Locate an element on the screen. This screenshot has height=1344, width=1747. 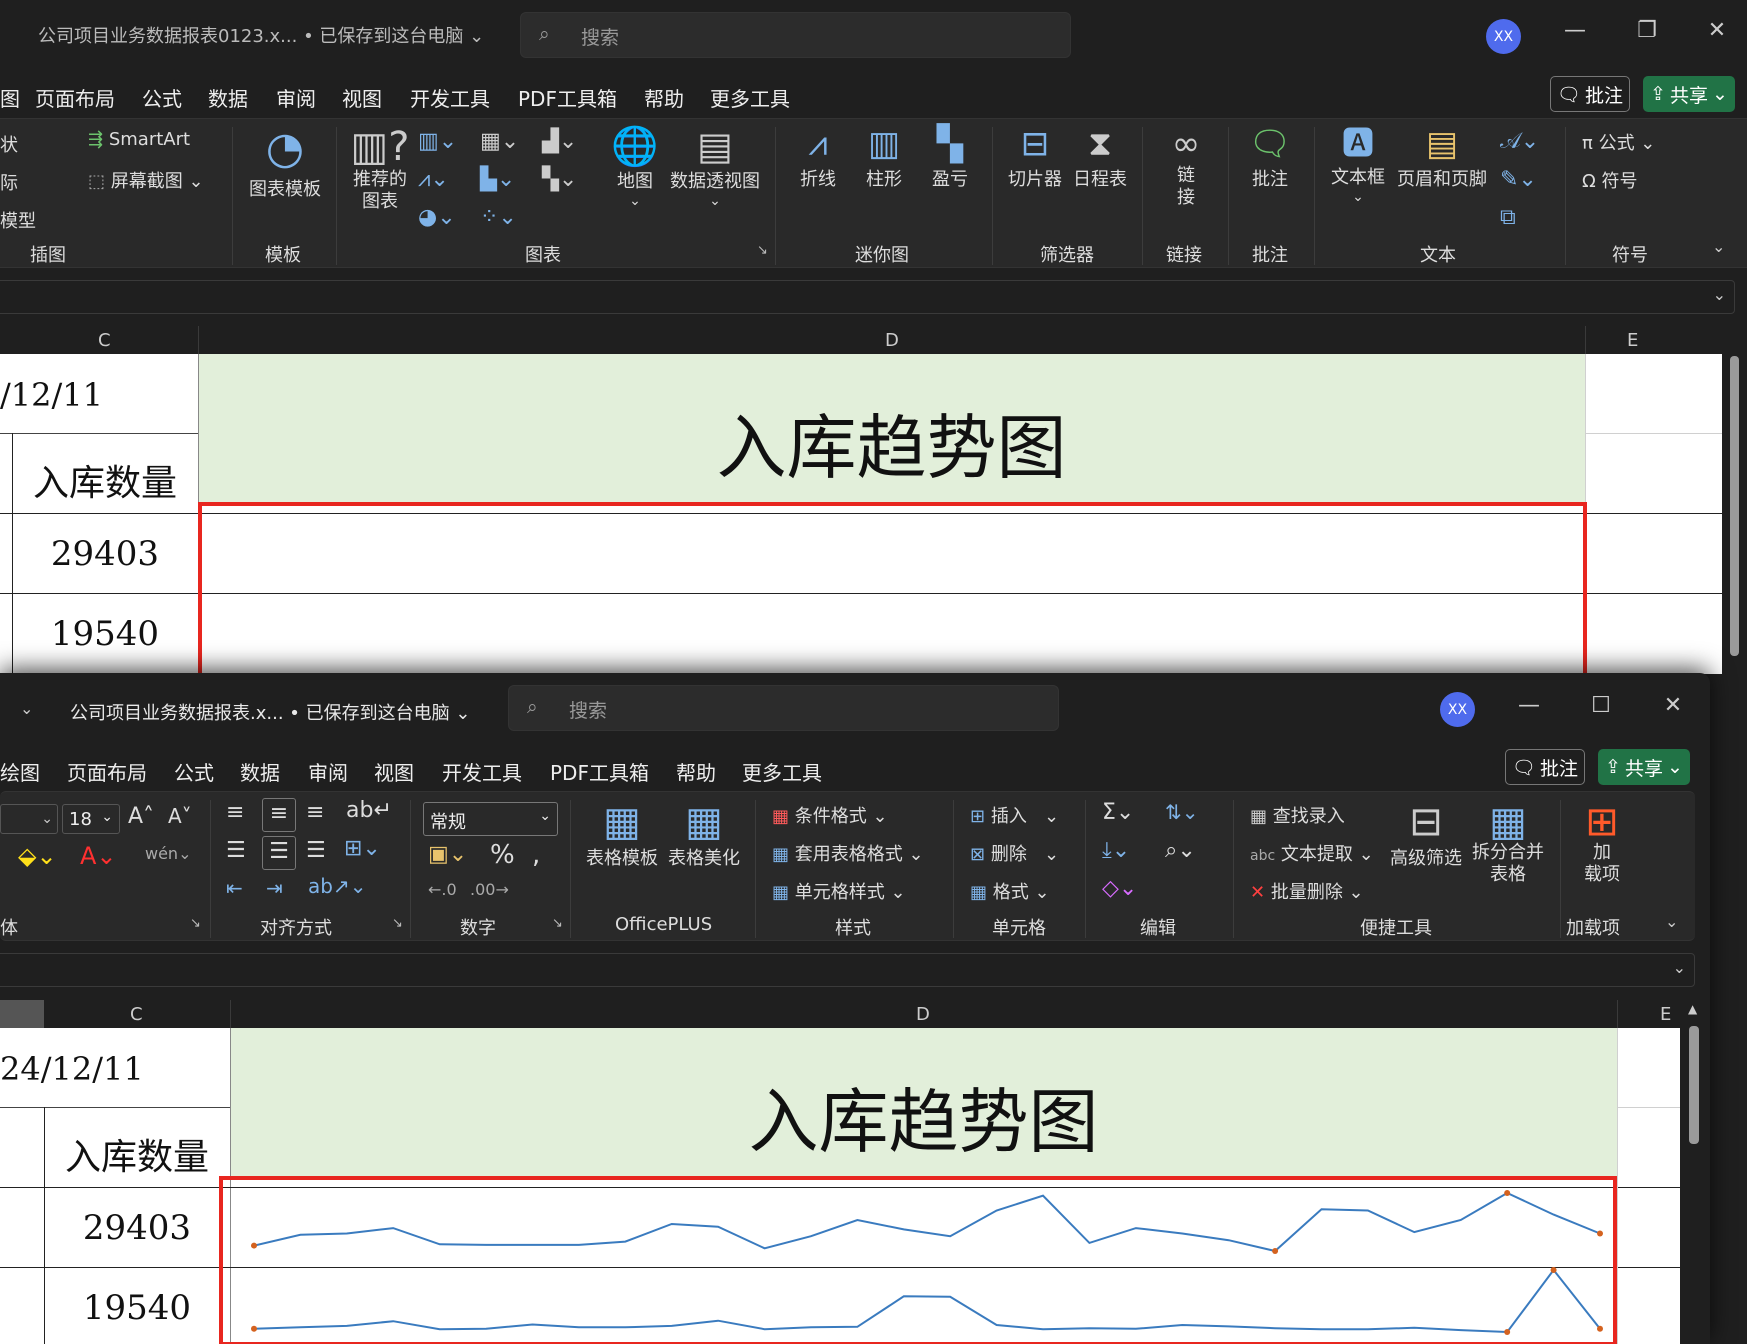
tab-draw: 绘图 is located at coordinates (20, 771).